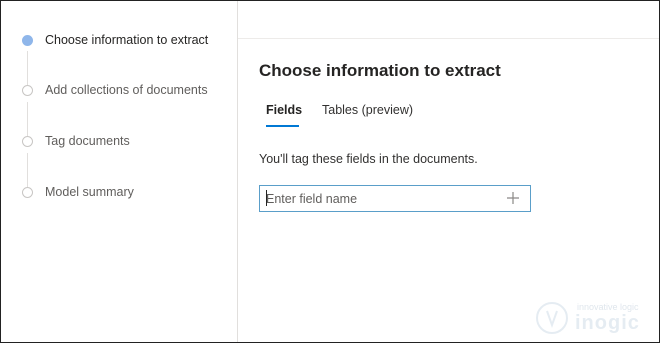 Image resolution: width=660 pixels, height=343 pixels. I want to click on step-label: Model summary, so click(89, 192).